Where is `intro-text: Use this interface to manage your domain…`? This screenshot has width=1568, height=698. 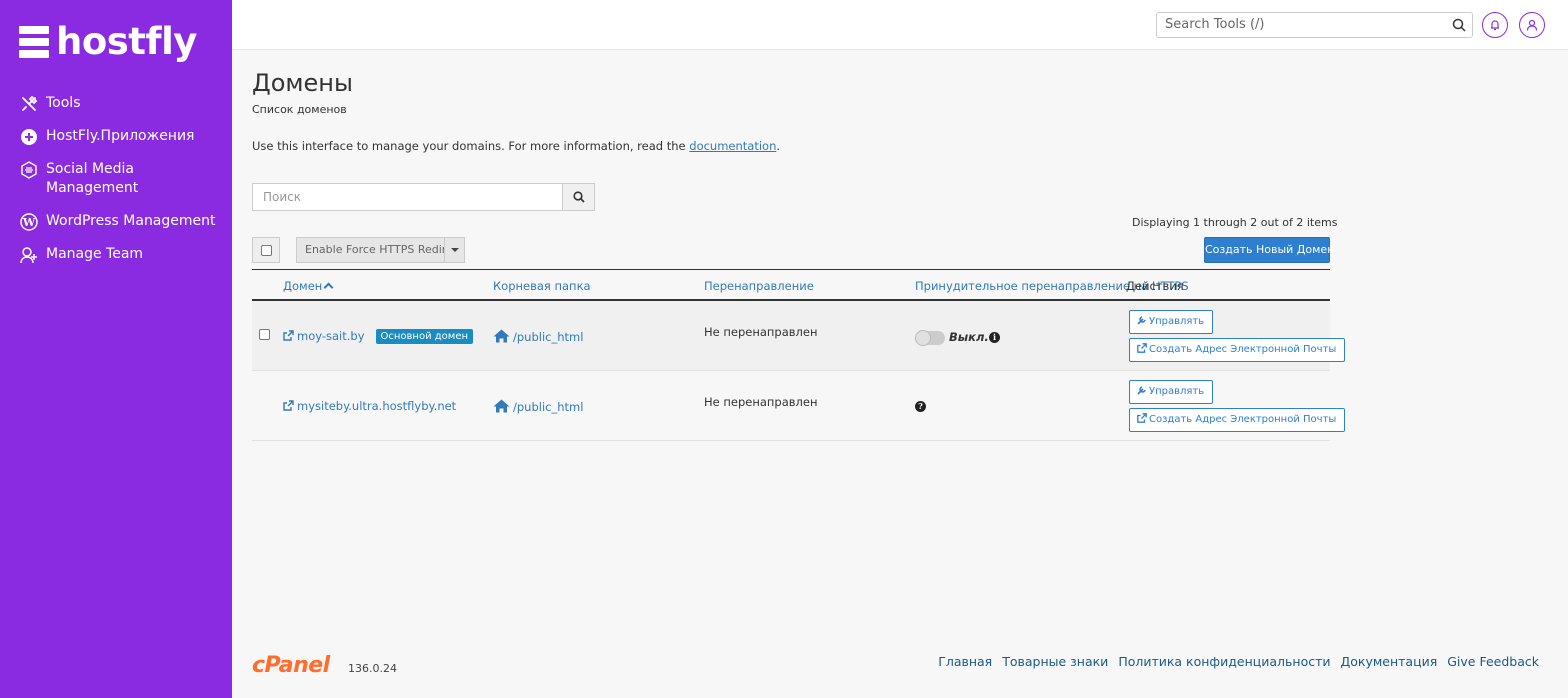 intro-text: Use this interface to manage your domain… is located at coordinates (516, 146).